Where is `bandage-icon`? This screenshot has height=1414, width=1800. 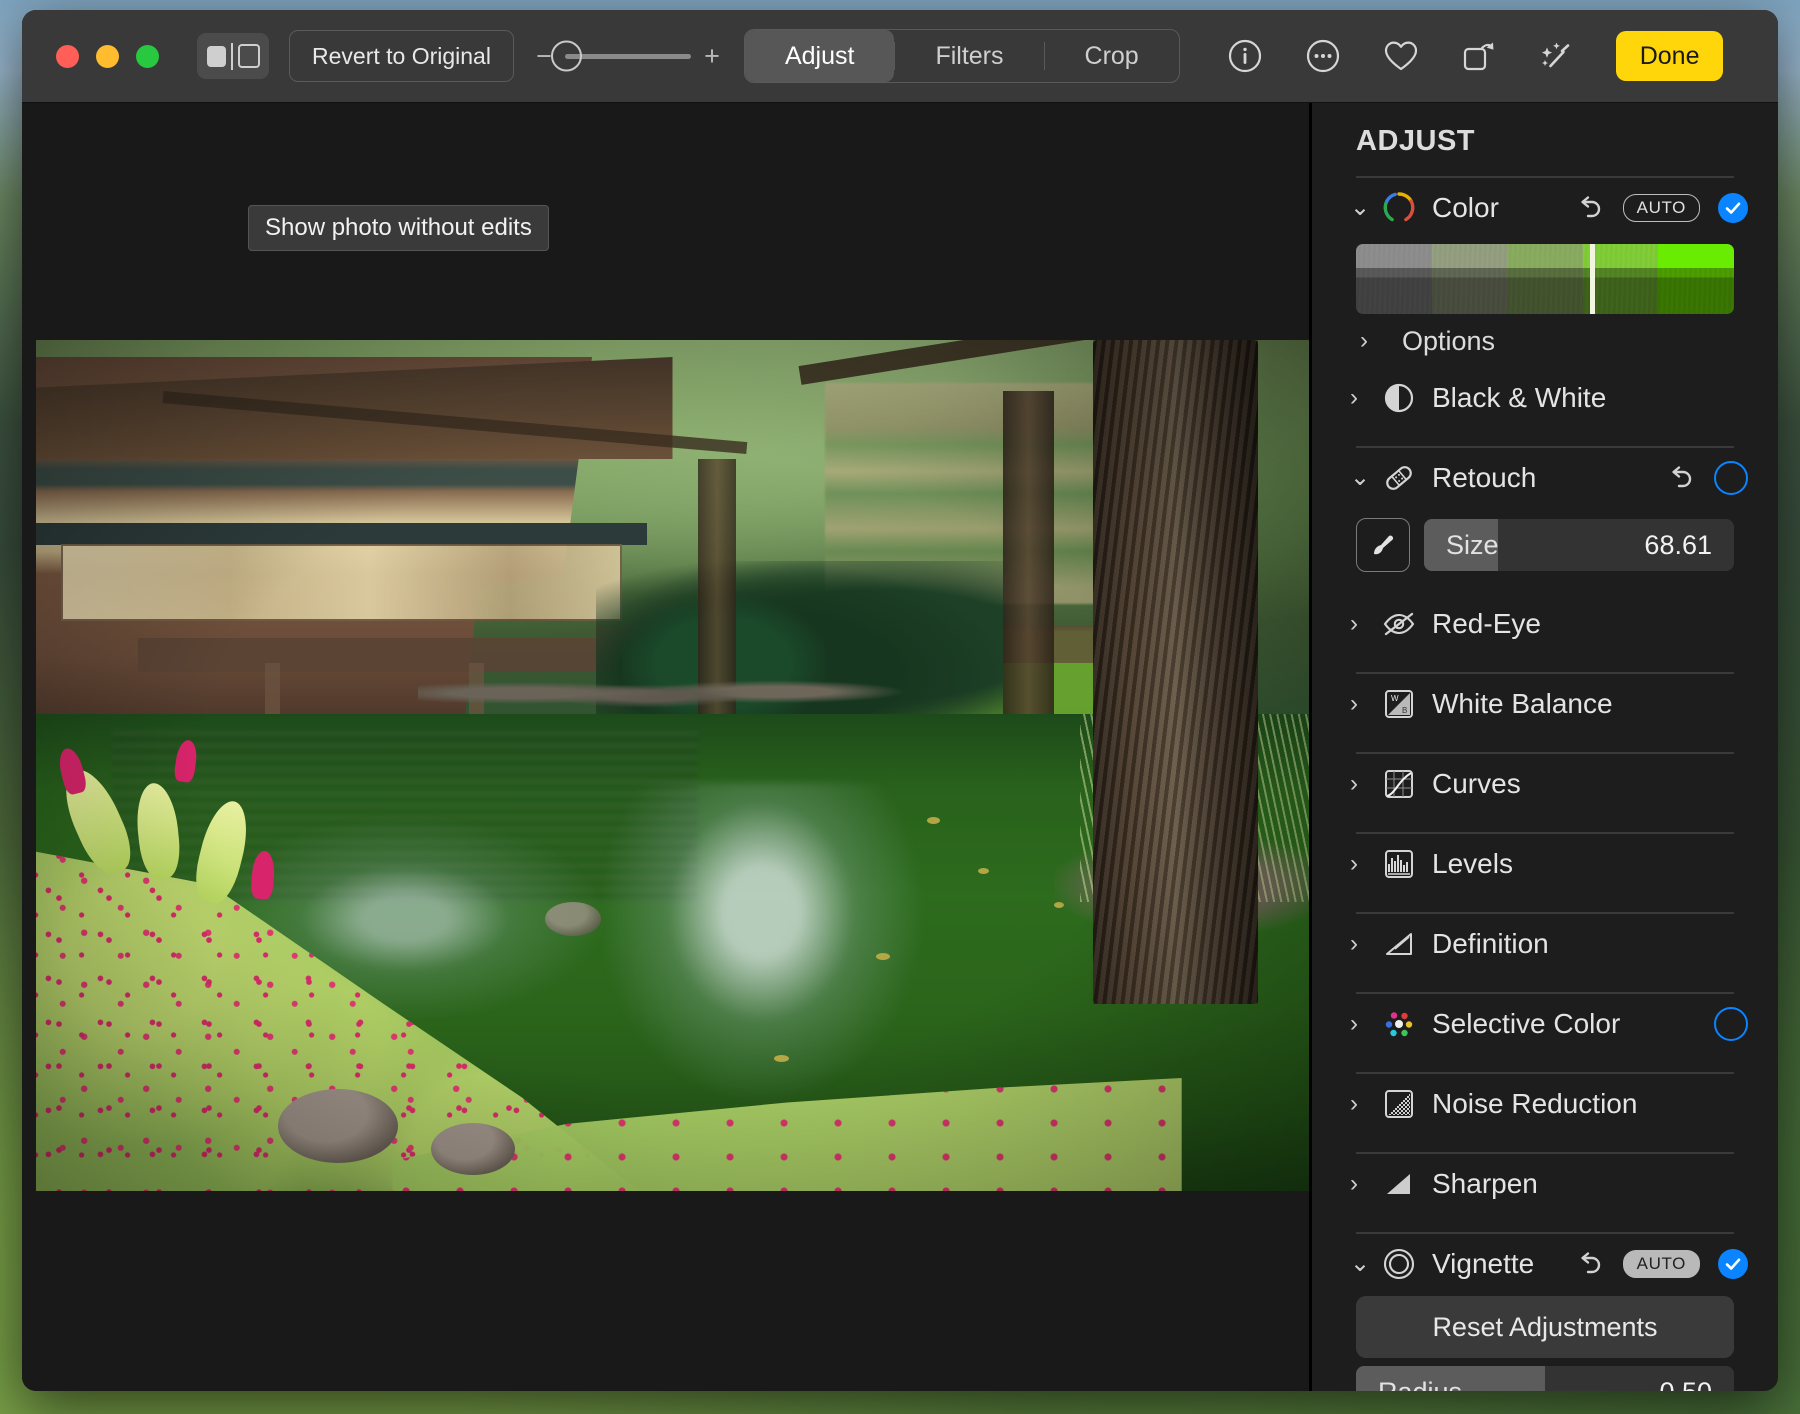 bandage-icon is located at coordinates (1399, 478).